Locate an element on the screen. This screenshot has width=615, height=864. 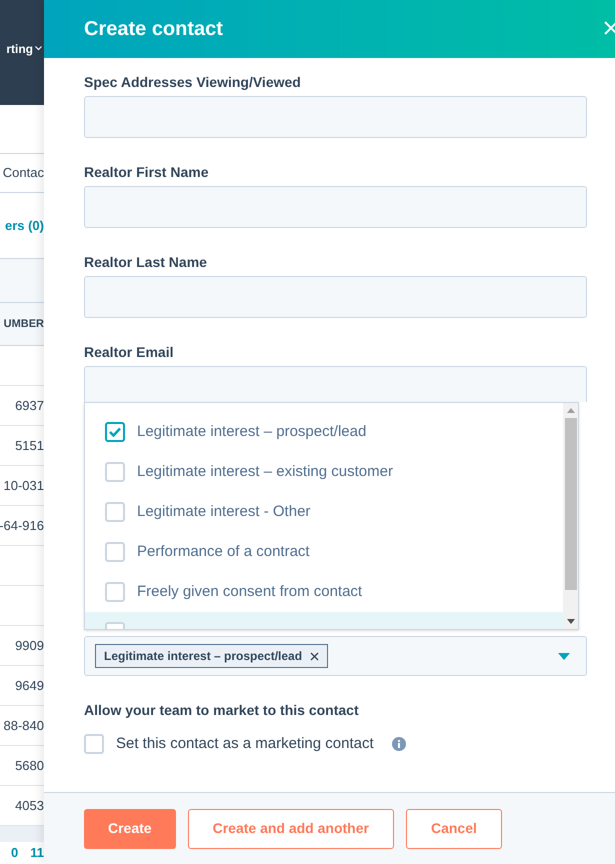
dropdown-option: Legitimate interest - Other is located at coordinates (324, 512).